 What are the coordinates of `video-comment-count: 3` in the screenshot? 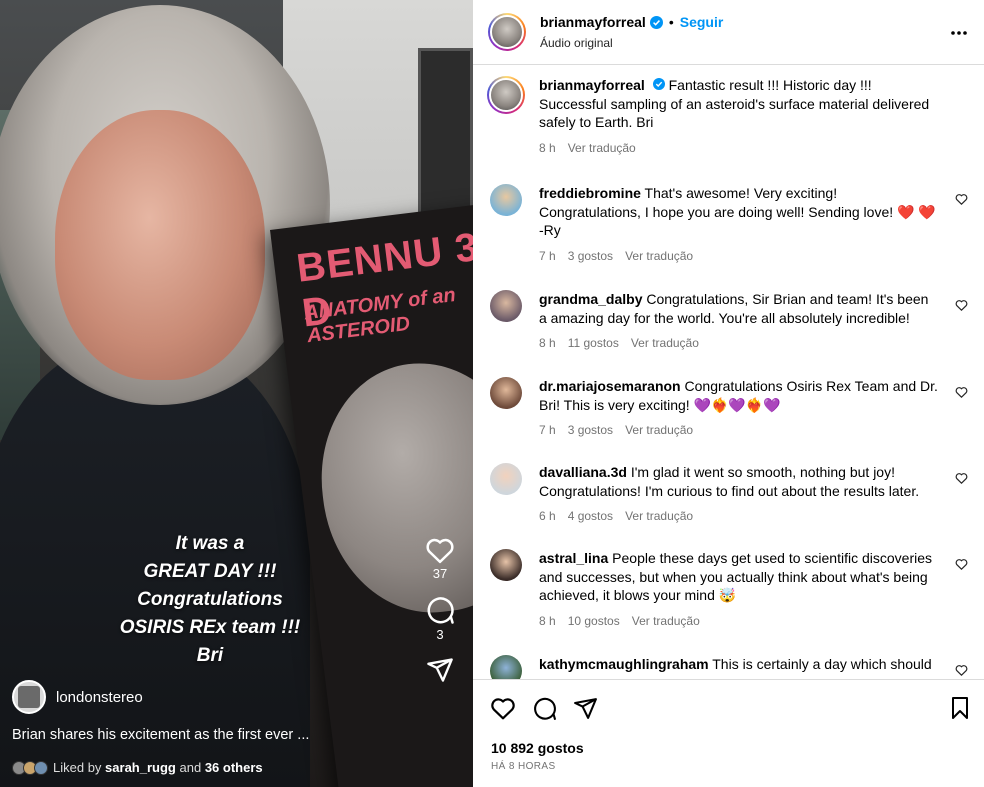 It's located at (440, 634).